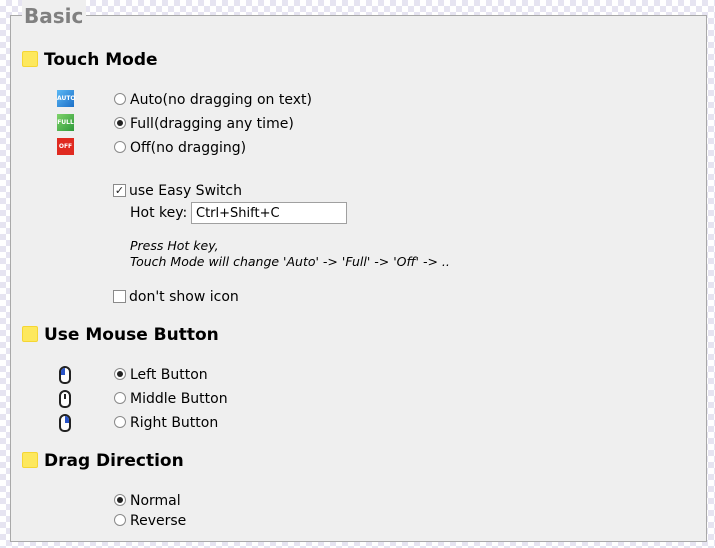  I want to click on easy-switch-label: use Easy Switch, so click(185, 191).